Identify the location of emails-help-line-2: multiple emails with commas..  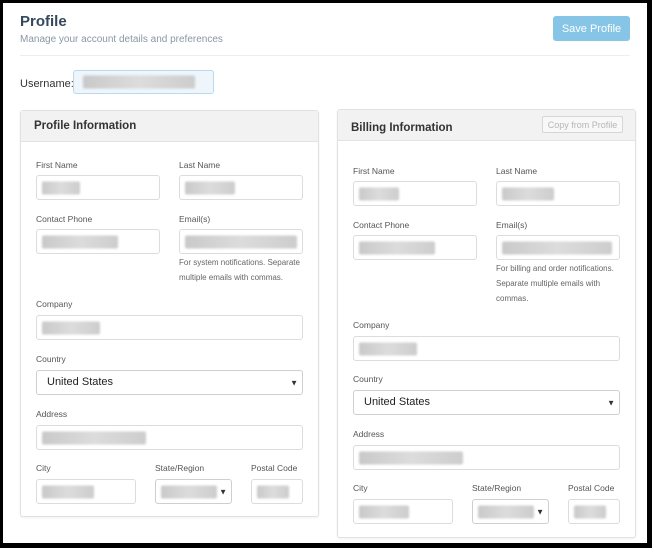
(231, 277).